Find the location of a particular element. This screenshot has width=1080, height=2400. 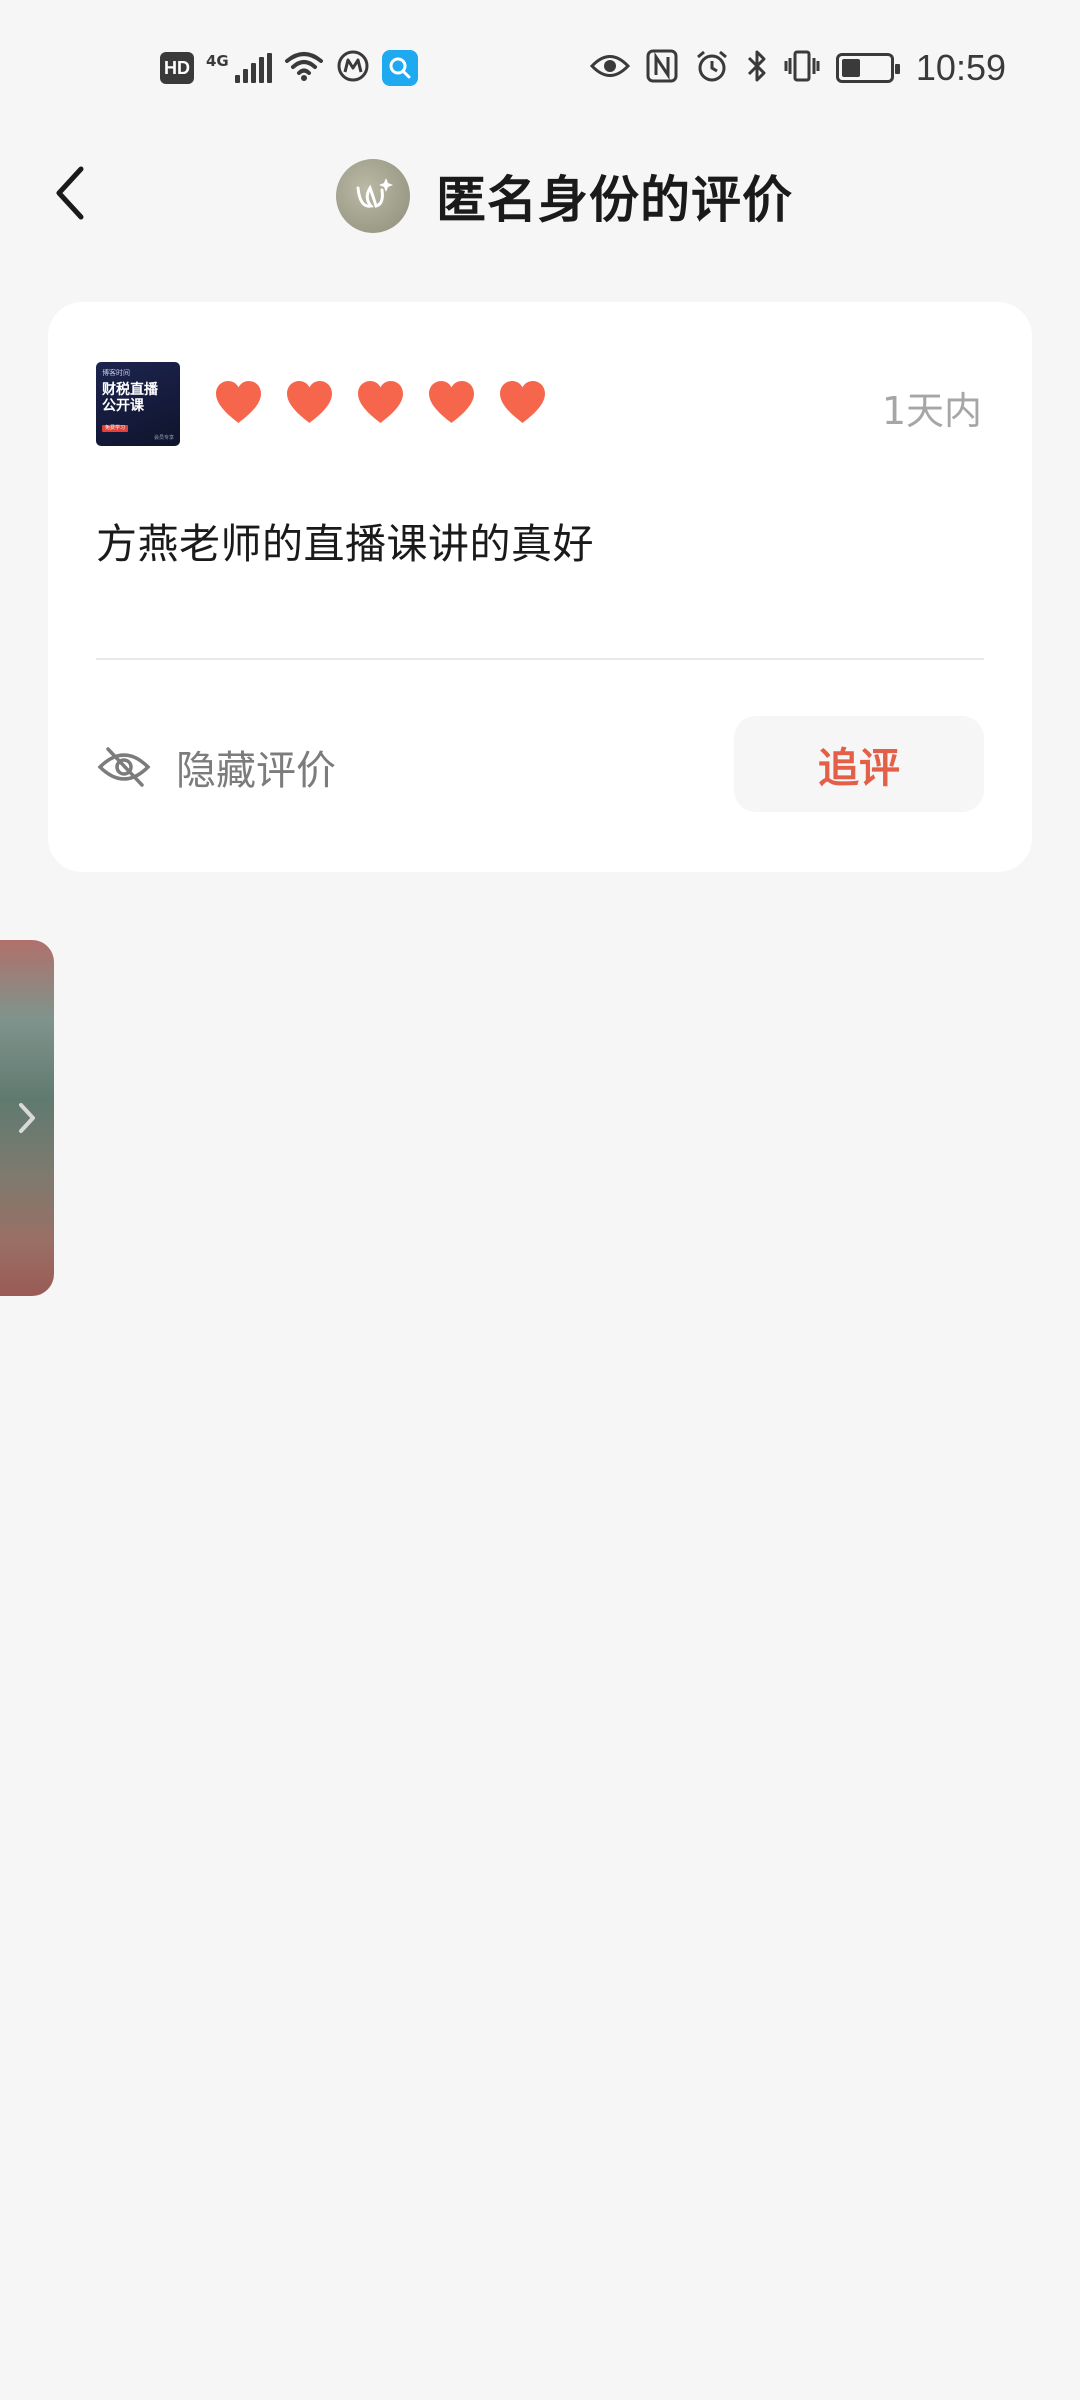

rating-hearts is located at coordinates (380, 402).